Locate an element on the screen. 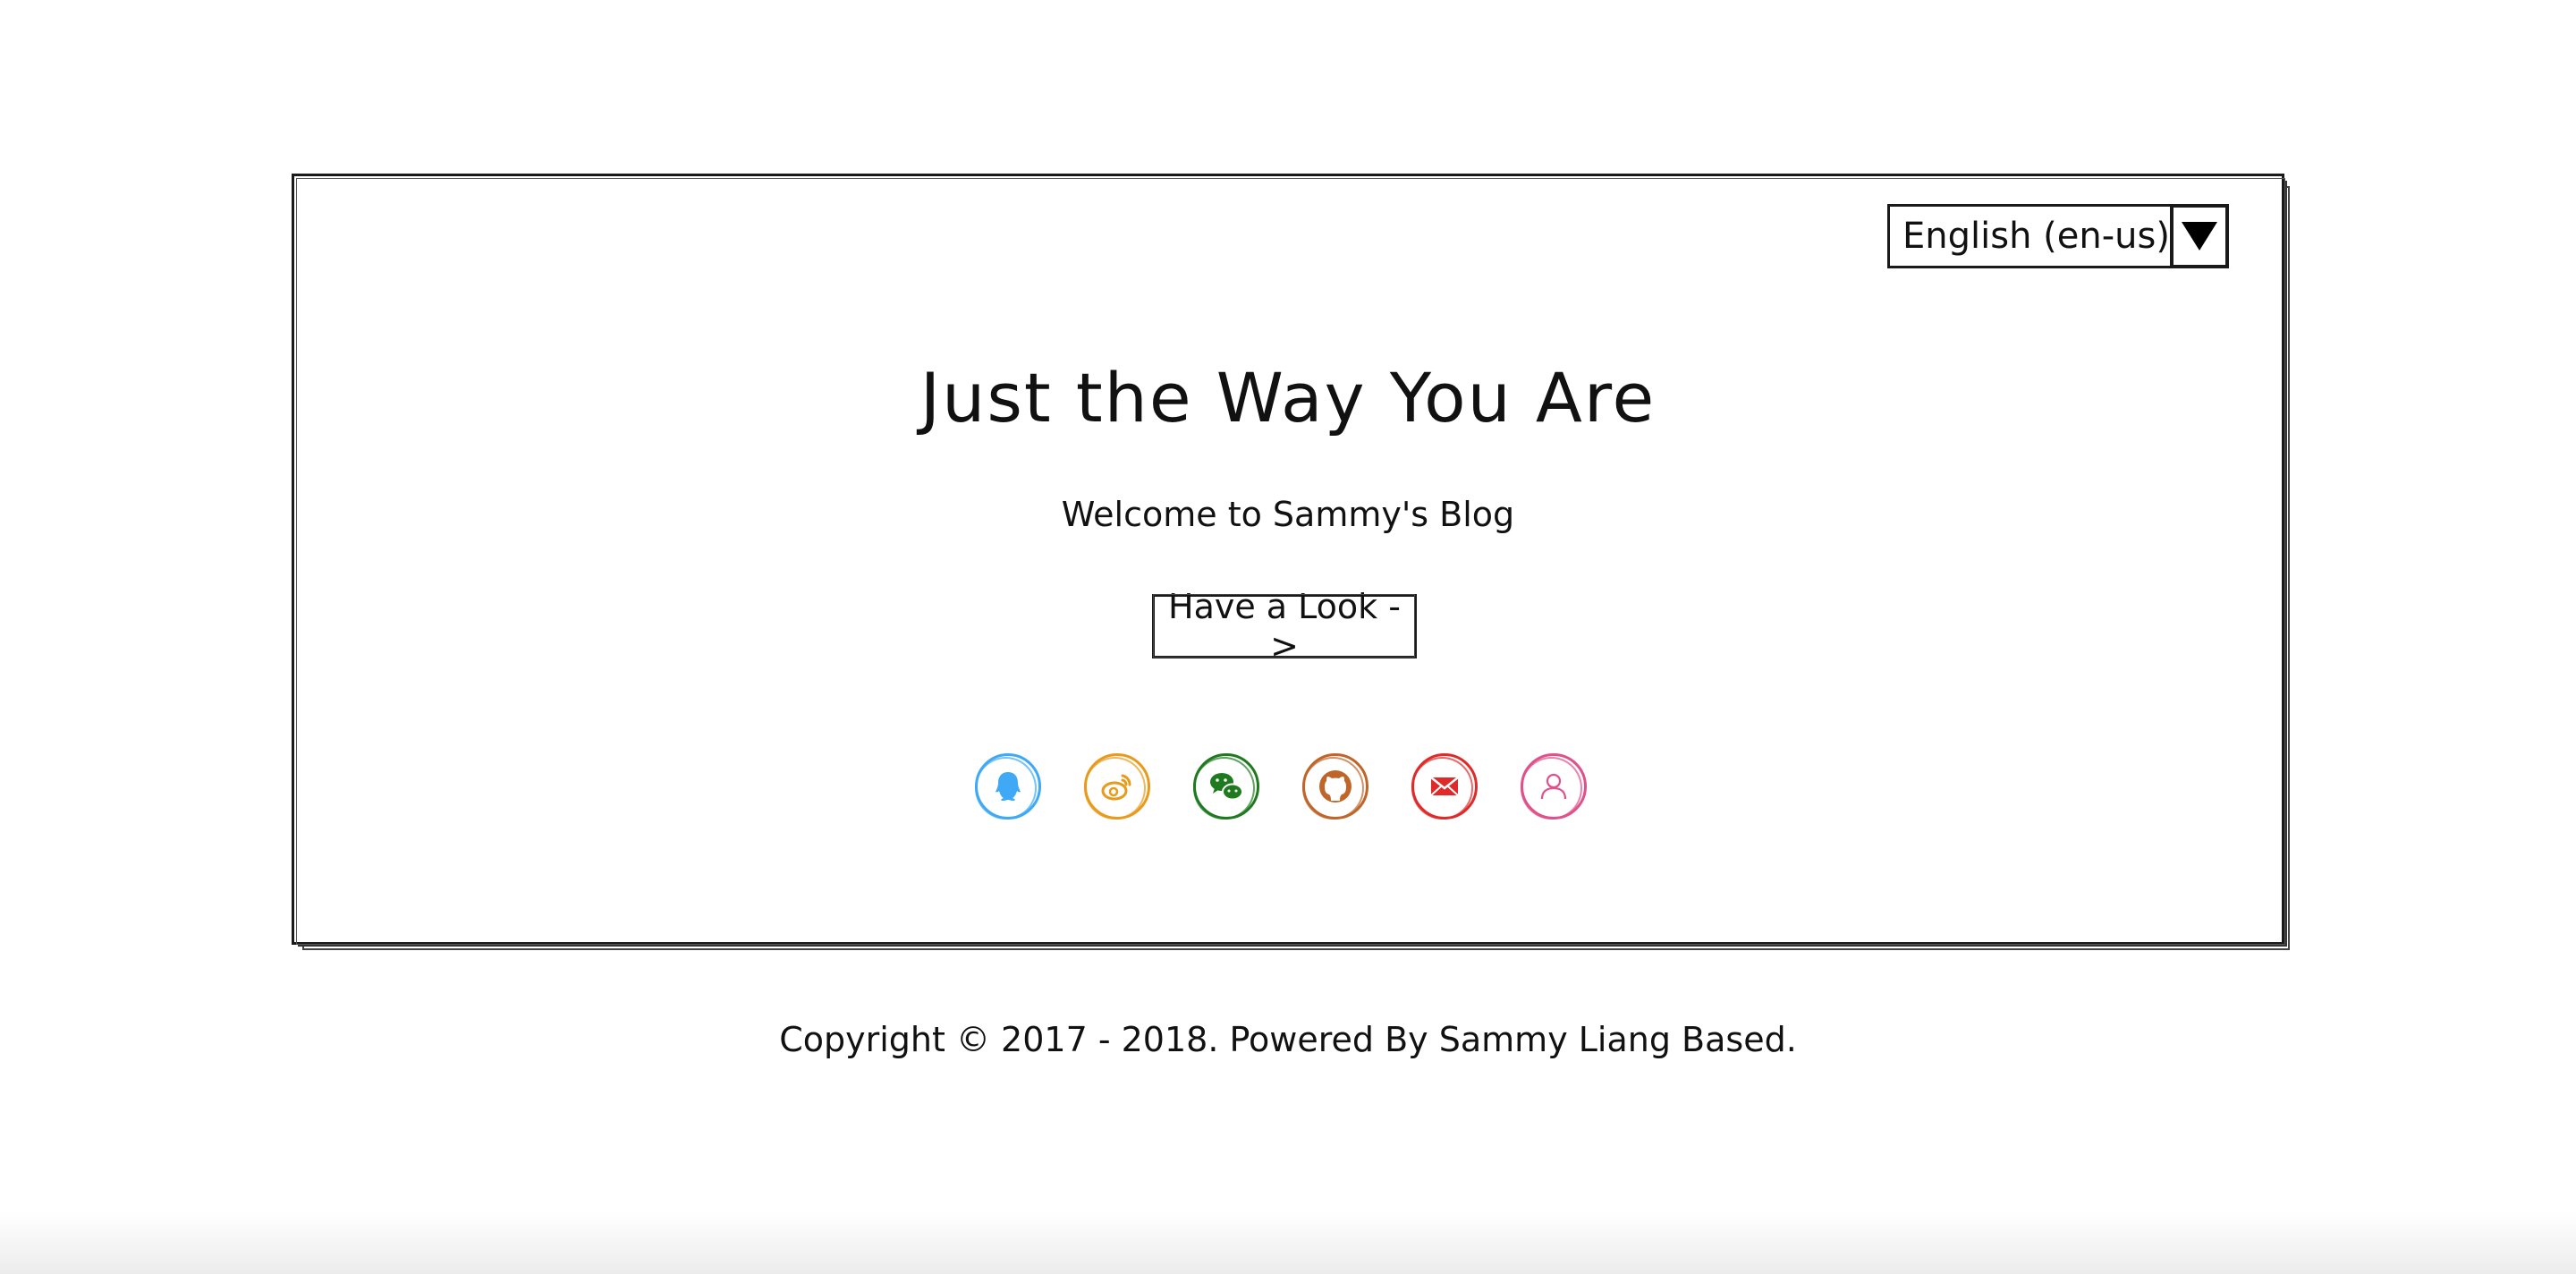 This screenshot has width=2576, height=1274. email-icon is located at coordinates (1444, 786).